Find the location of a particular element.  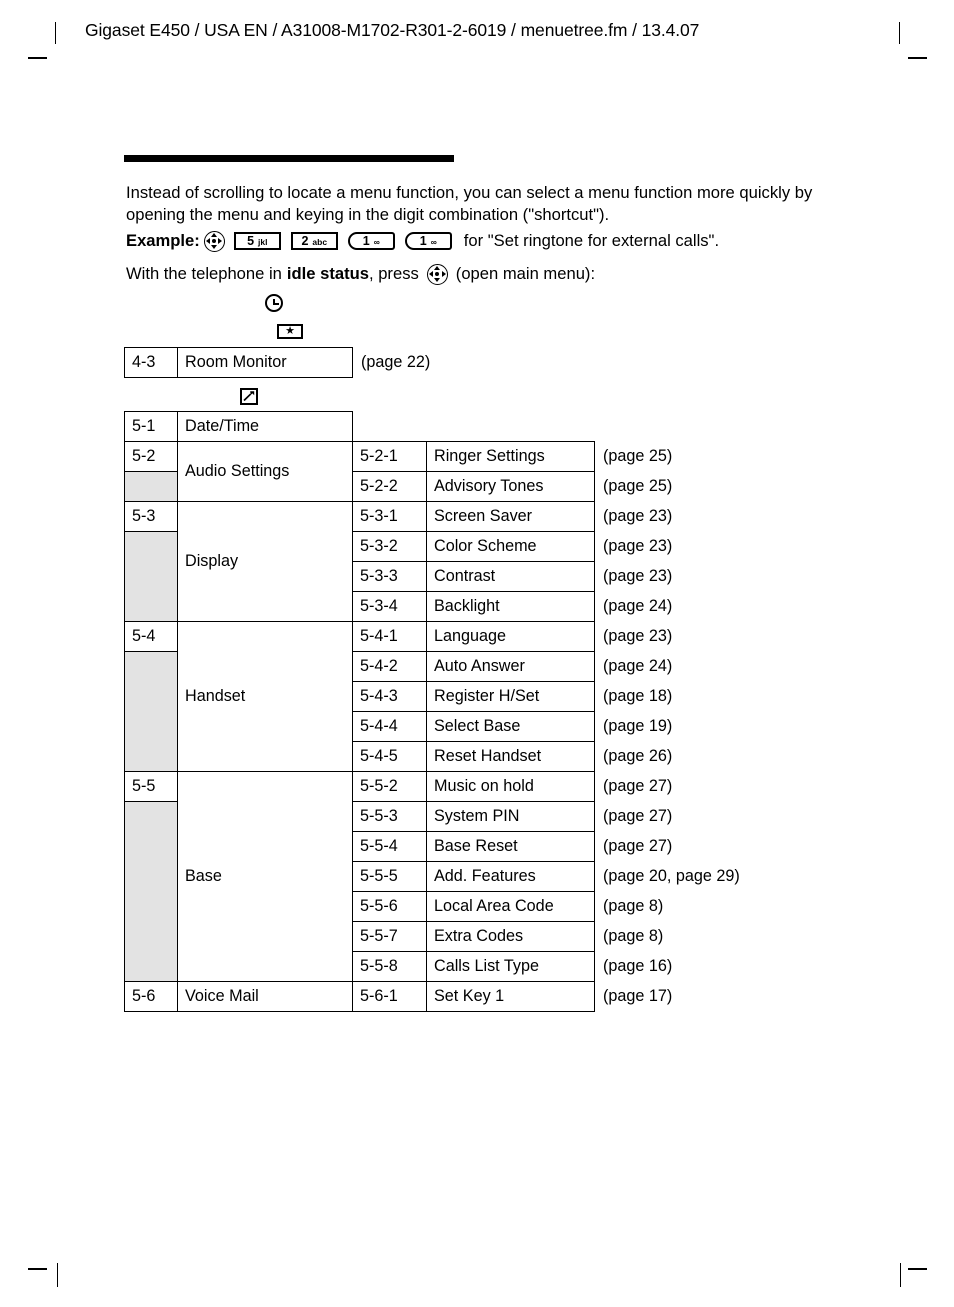

submenu-code-cell: 5-4-2 is located at coordinates (389, 666).